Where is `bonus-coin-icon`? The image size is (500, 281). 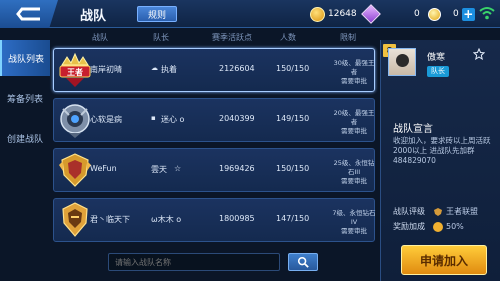
bonus-coin-icon is located at coordinates (438, 226).